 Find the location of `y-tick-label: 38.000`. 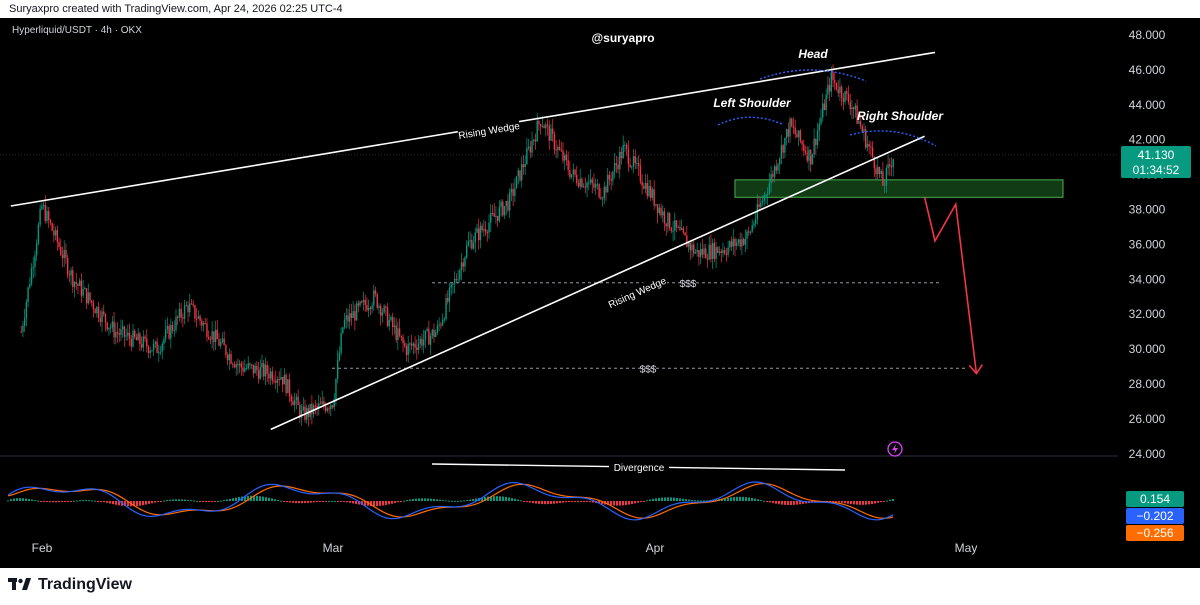

y-tick-label: 38.000 is located at coordinates (1147, 210).